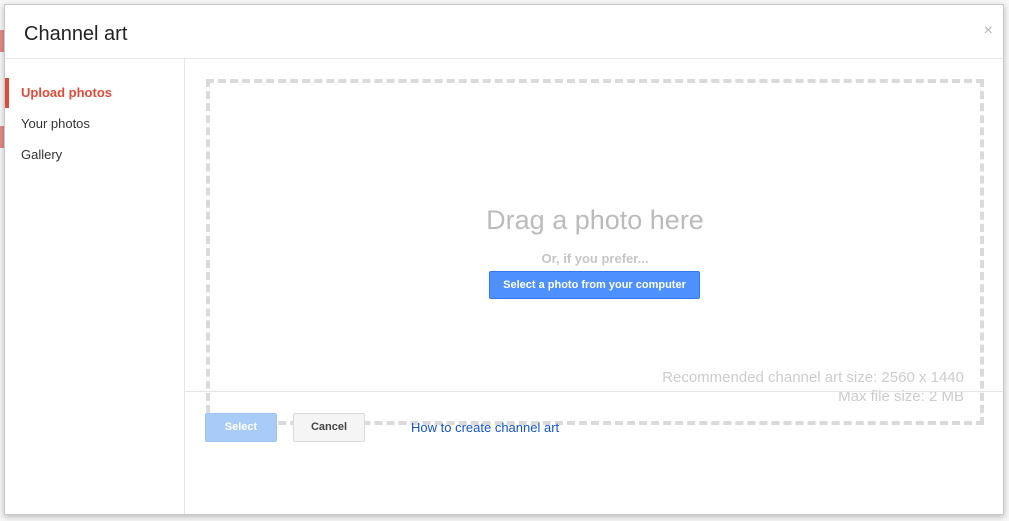 This screenshot has width=1009, height=521. Describe the element at coordinates (94, 124) in the screenshot. I see `sidebar-item-your-photos: Your photos` at that location.